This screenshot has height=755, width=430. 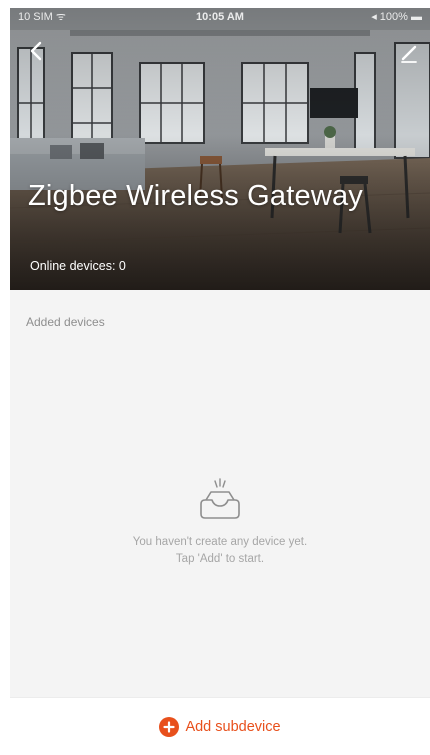 What do you see at coordinates (195, 196) in the screenshot?
I see `gateway-title: Zigbee Wireless Gateway` at bounding box center [195, 196].